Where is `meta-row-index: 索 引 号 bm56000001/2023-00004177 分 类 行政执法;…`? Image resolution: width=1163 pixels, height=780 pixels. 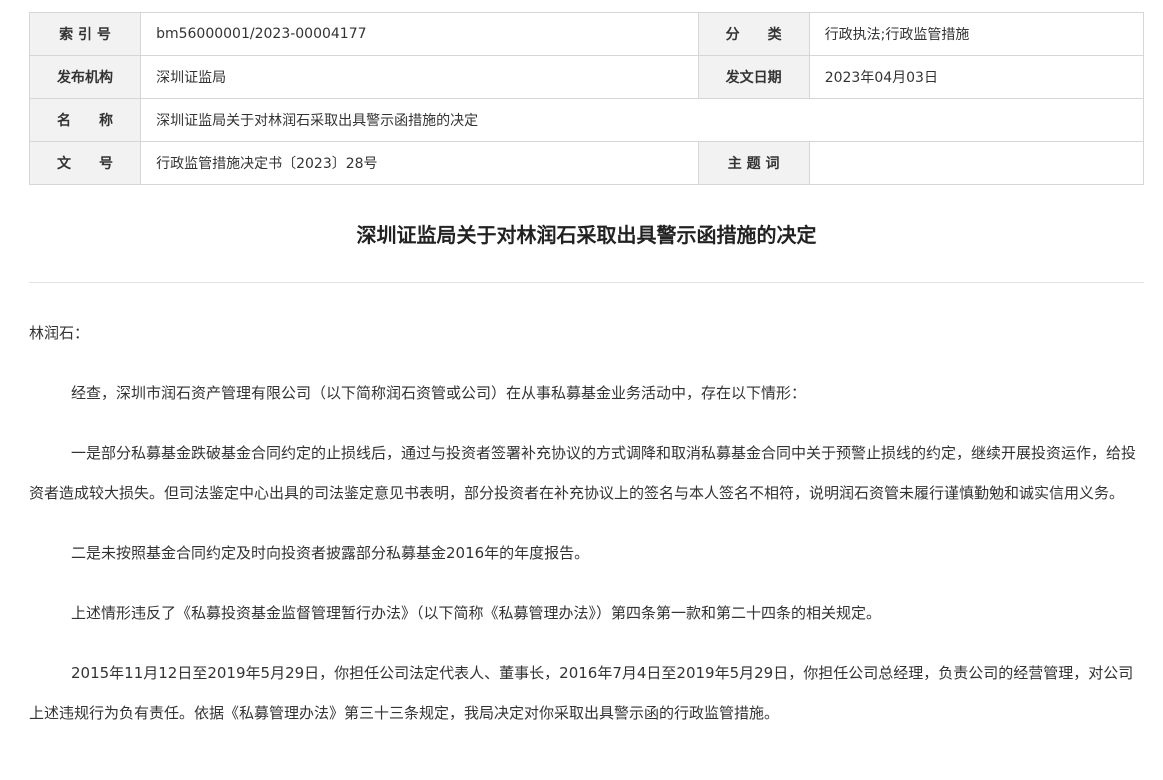 meta-row-index: 索 引 号 bm56000001/2023-00004177 分 类 行政执法;… is located at coordinates (586, 34).